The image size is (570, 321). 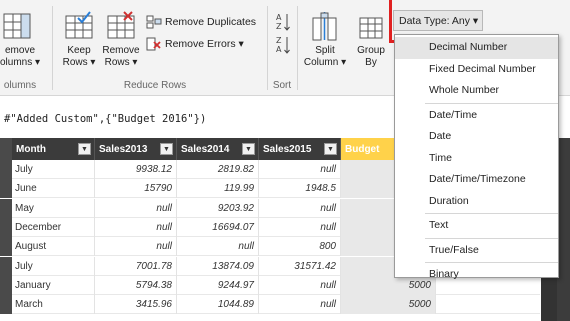 What do you see at coordinates (371, 62) in the screenshot?
I see `group-by-label-2: By` at bounding box center [371, 62].